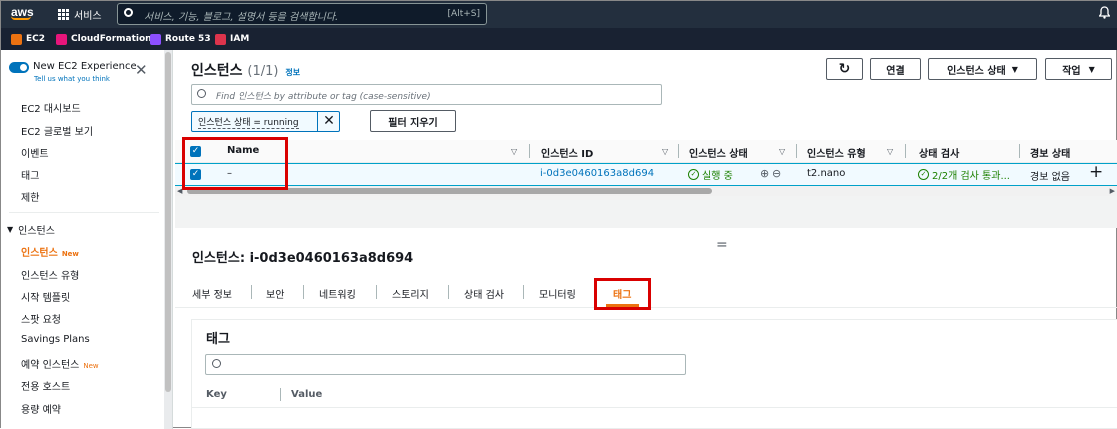  I want to click on services-menu: 서비스, so click(80, 14).